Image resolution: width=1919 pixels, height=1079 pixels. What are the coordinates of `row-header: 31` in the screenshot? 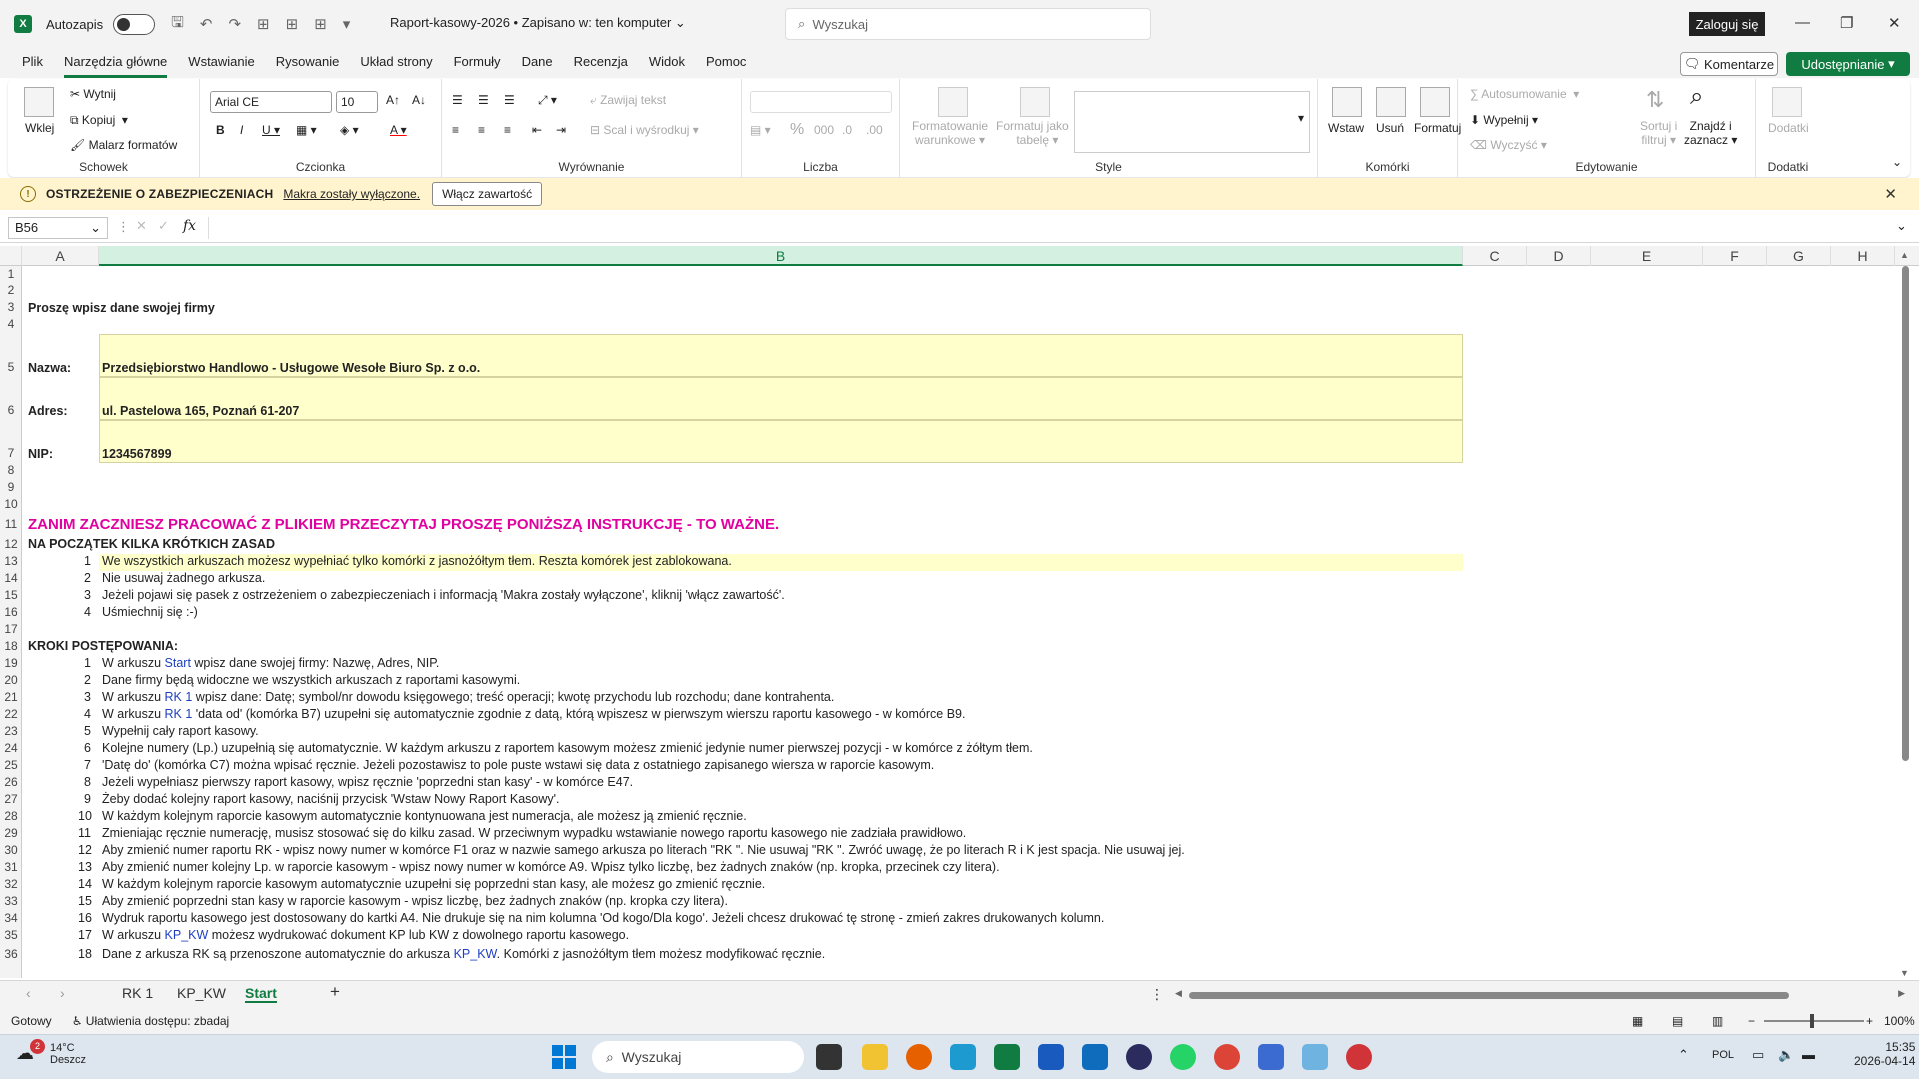 It's located at (11, 867).